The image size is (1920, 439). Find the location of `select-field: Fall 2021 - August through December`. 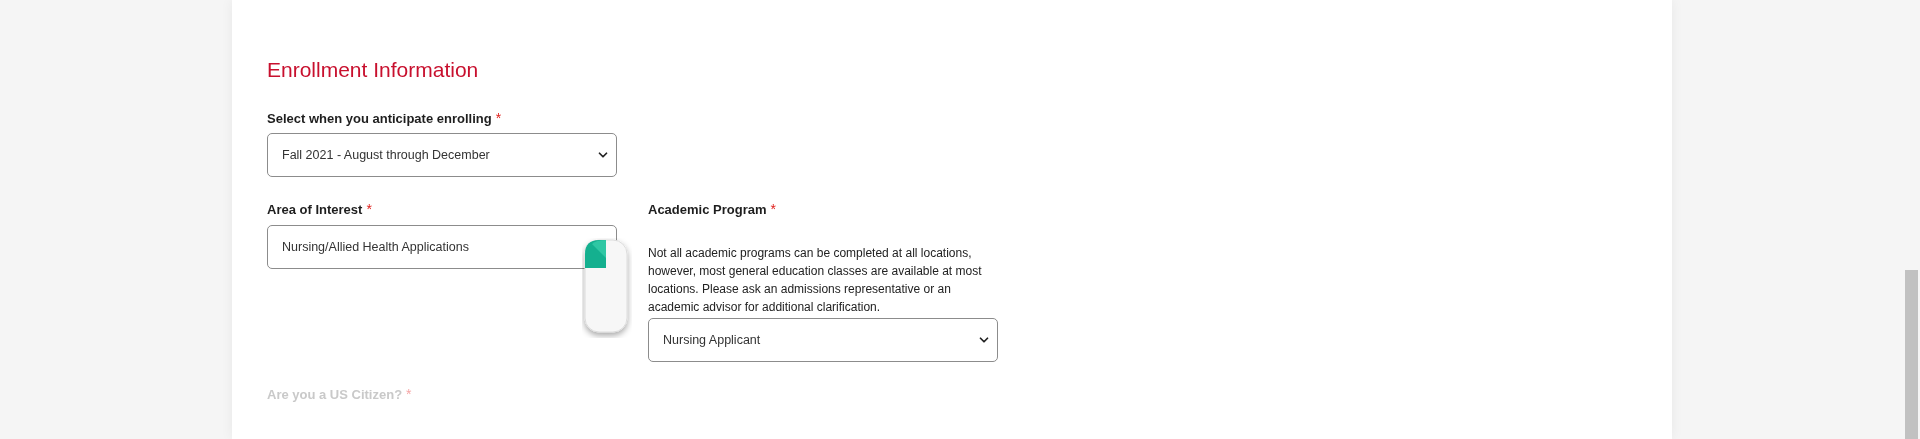

select-field: Fall 2021 - August through December is located at coordinates (442, 155).